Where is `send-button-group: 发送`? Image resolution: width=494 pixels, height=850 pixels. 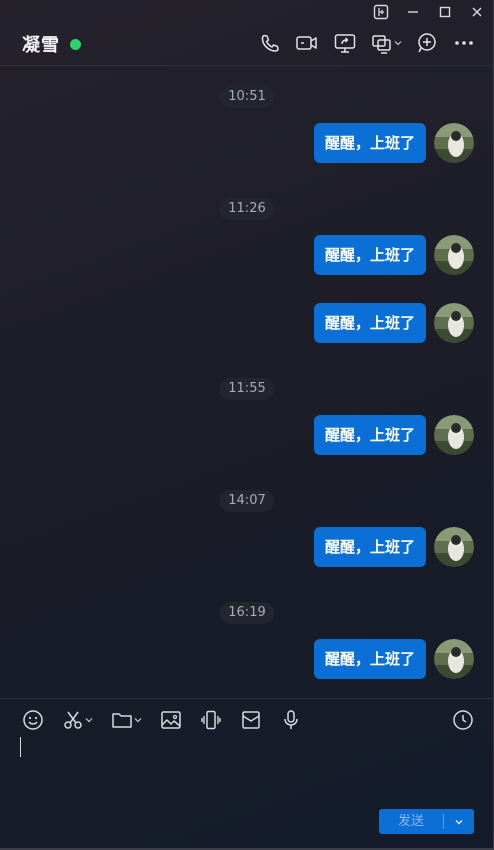 send-button-group: 发送 is located at coordinates (426, 821).